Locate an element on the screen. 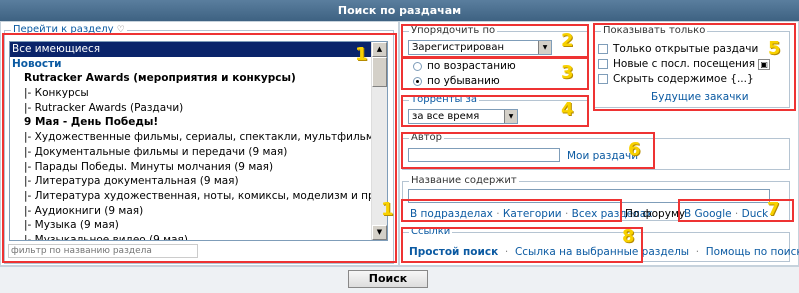 This screenshot has height=293, width=799. marker-7: 7 is located at coordinates (773, 209).